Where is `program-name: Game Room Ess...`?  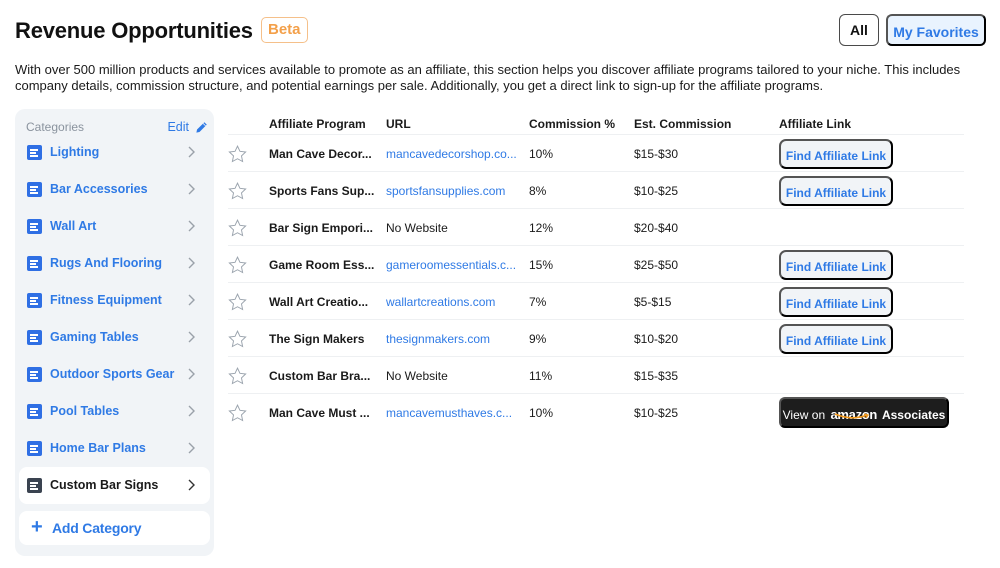 program-name: Game Room Ess... is located at coordinates (322, 265).